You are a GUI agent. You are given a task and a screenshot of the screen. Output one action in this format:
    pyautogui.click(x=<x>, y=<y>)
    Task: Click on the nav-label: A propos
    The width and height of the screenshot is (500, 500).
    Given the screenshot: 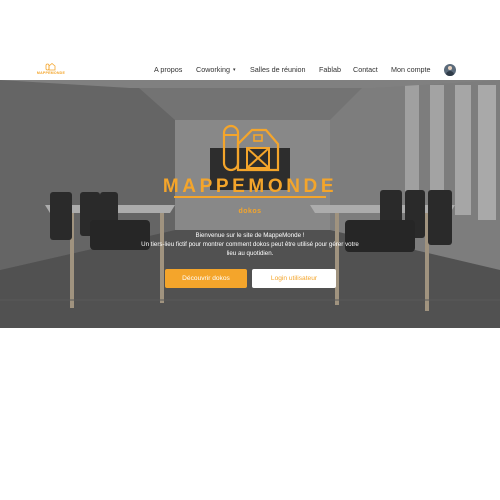 What is the action you would take?
    pyautogui.click(x=168, y=69)
    